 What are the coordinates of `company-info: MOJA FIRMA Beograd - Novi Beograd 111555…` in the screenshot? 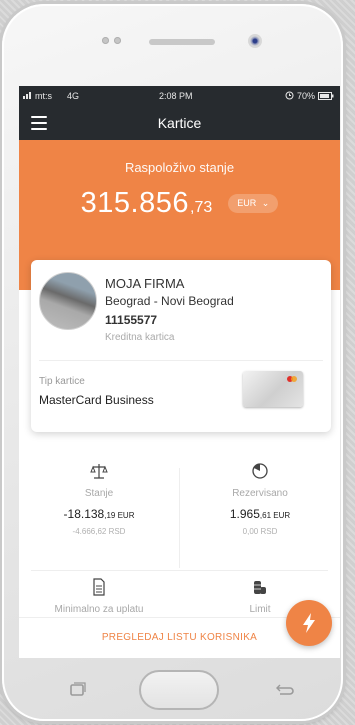 It's located at (169, 309).